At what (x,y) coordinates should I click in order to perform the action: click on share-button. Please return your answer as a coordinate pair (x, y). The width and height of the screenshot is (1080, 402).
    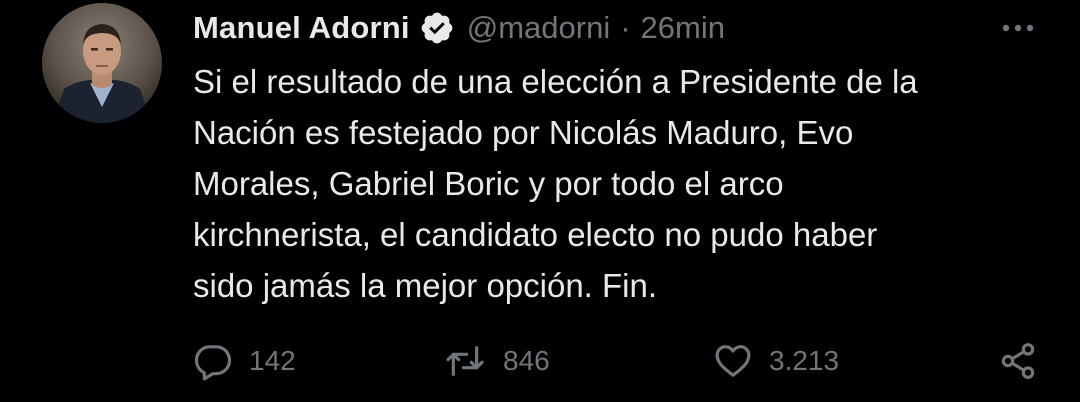
    Looking at the image, I should click on (1018, 361).